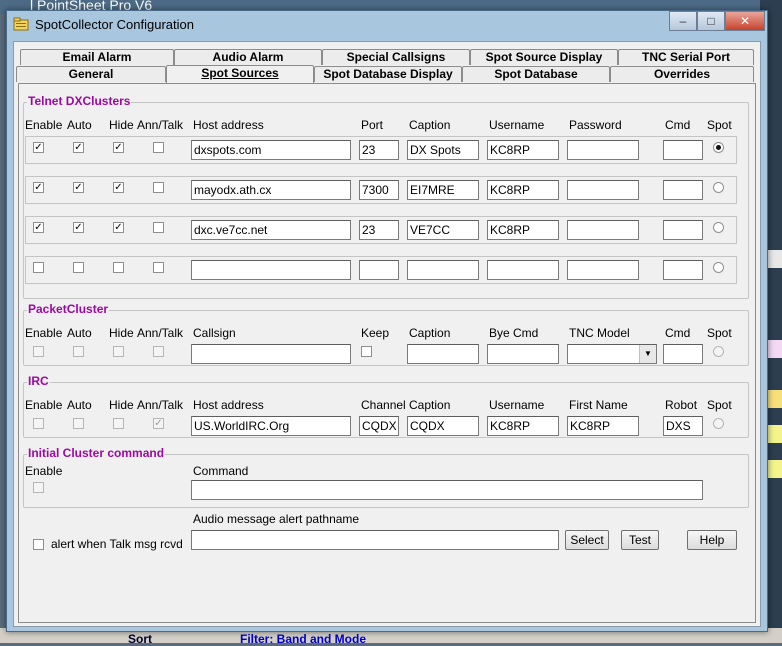  I want to click on tab-special-callsigns: Special Callsigns, so click(396, 57).